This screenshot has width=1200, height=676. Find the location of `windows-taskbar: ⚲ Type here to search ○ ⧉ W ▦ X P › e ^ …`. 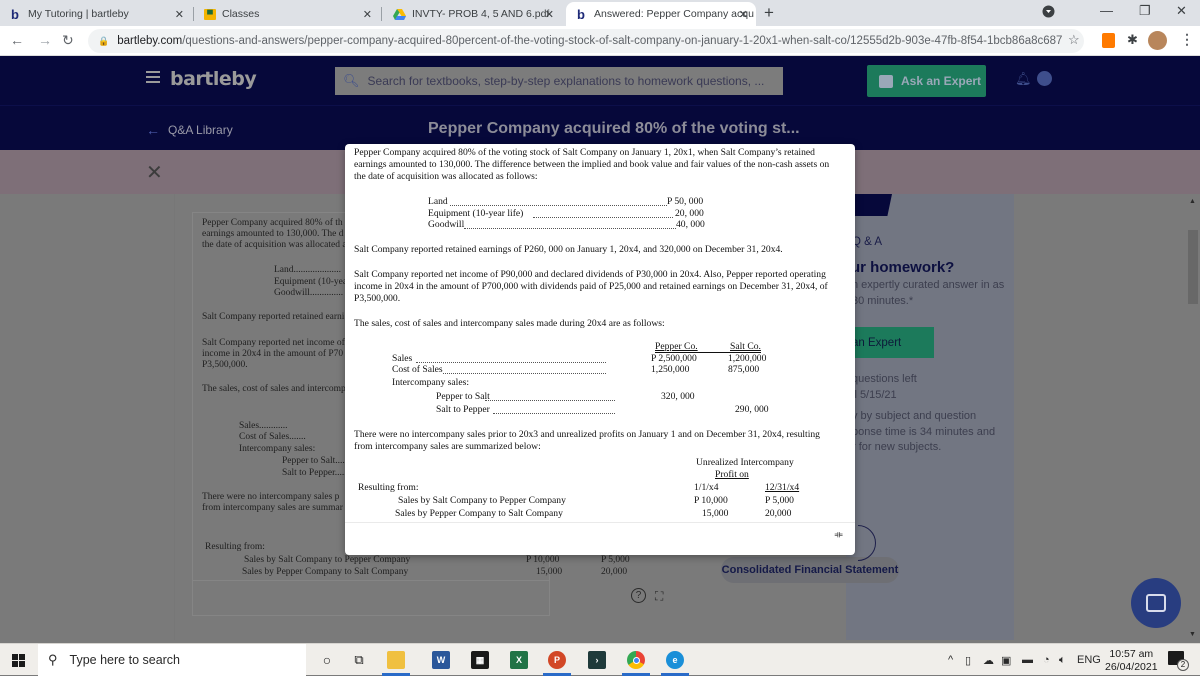

windows-taskbar: ⚲ Type here to search ○ ⧉ W ▦ X P › e ^ … is located at coordinates (600, 659).